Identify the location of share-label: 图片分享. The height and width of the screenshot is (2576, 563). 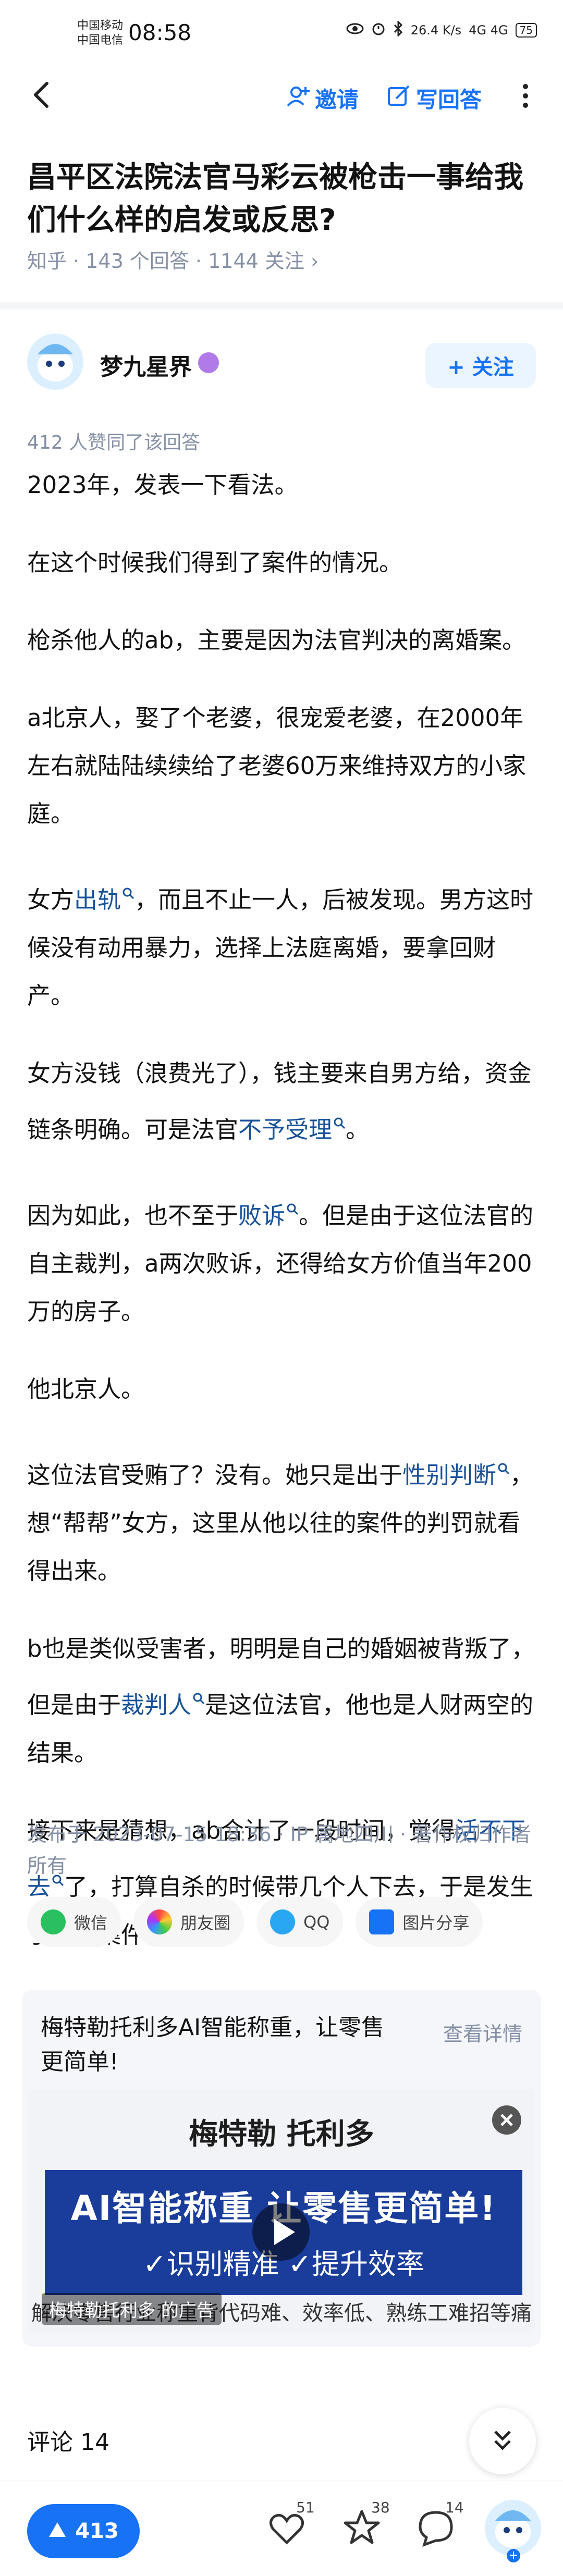
(436, 1923).